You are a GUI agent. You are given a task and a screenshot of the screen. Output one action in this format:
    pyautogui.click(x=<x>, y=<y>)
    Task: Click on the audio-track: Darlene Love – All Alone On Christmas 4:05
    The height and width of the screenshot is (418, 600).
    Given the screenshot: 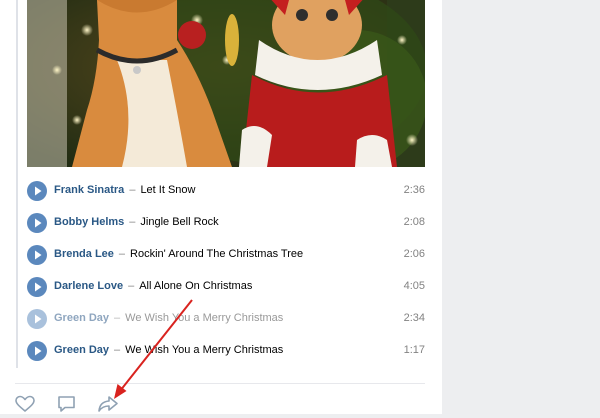 What is the action you would take?
    pyautogui.click(x=226, y=287)
    